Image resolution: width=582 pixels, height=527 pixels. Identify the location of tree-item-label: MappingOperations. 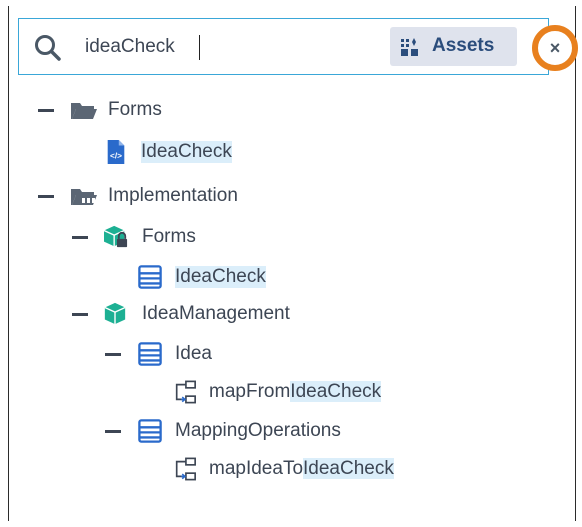
(258, 430).